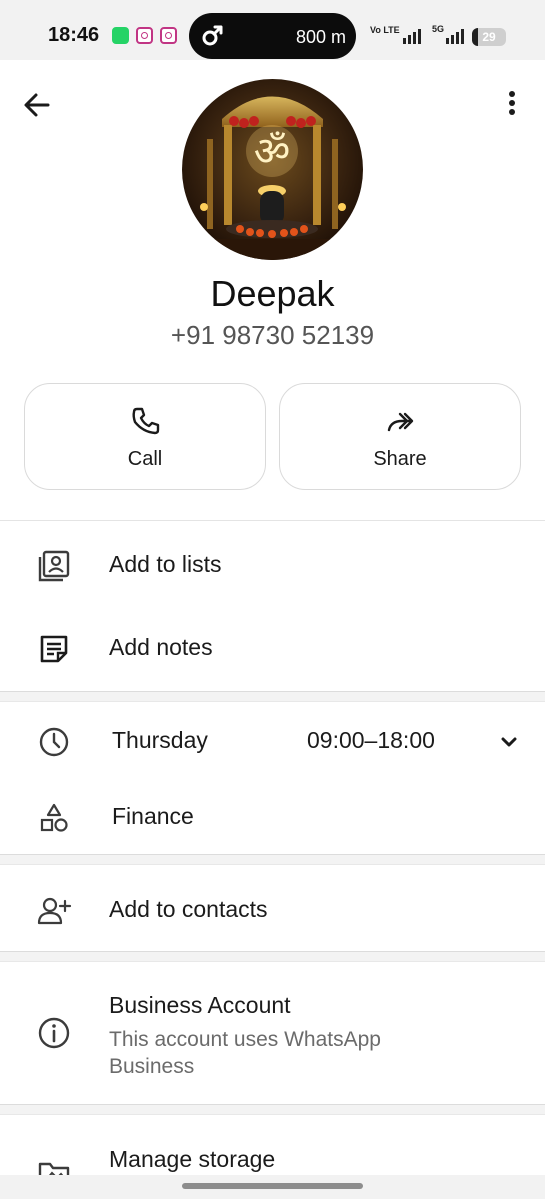 Image resolution: width=545 pixels, height=1199 pixels. I want to click on distance-text: 800 m, so click(320, 37).